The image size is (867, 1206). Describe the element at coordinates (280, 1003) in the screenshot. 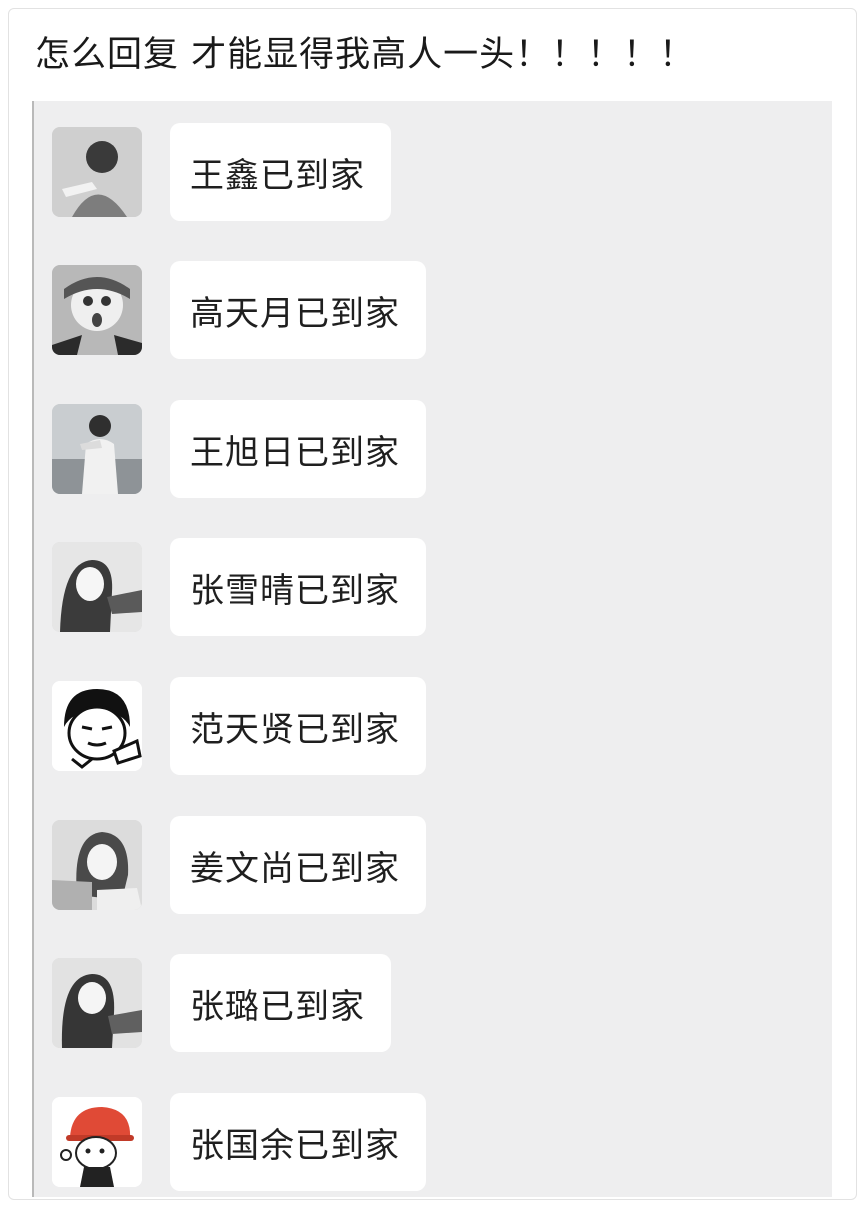

I see `message-bubble: 张璐已到家` at that location.